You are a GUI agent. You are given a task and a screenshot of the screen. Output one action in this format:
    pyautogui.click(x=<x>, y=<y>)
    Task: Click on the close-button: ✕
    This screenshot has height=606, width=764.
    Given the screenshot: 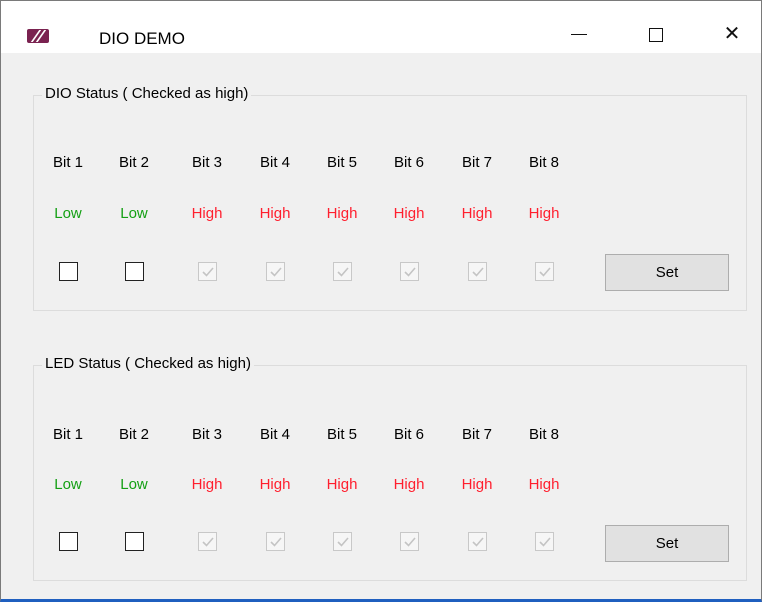 What is the action you would take?
    pyautogui.click(x=732, y=34)
    